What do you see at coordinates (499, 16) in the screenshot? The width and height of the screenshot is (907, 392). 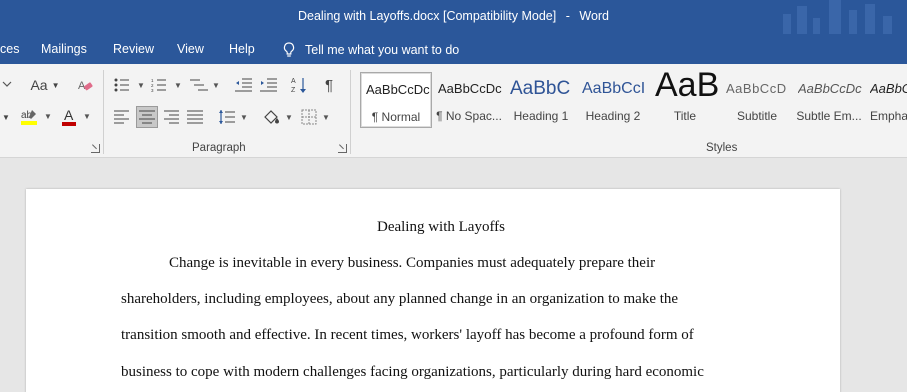 I see `compatibility-mode: [Compatibility Mode]` at bounding box center [499, 16].